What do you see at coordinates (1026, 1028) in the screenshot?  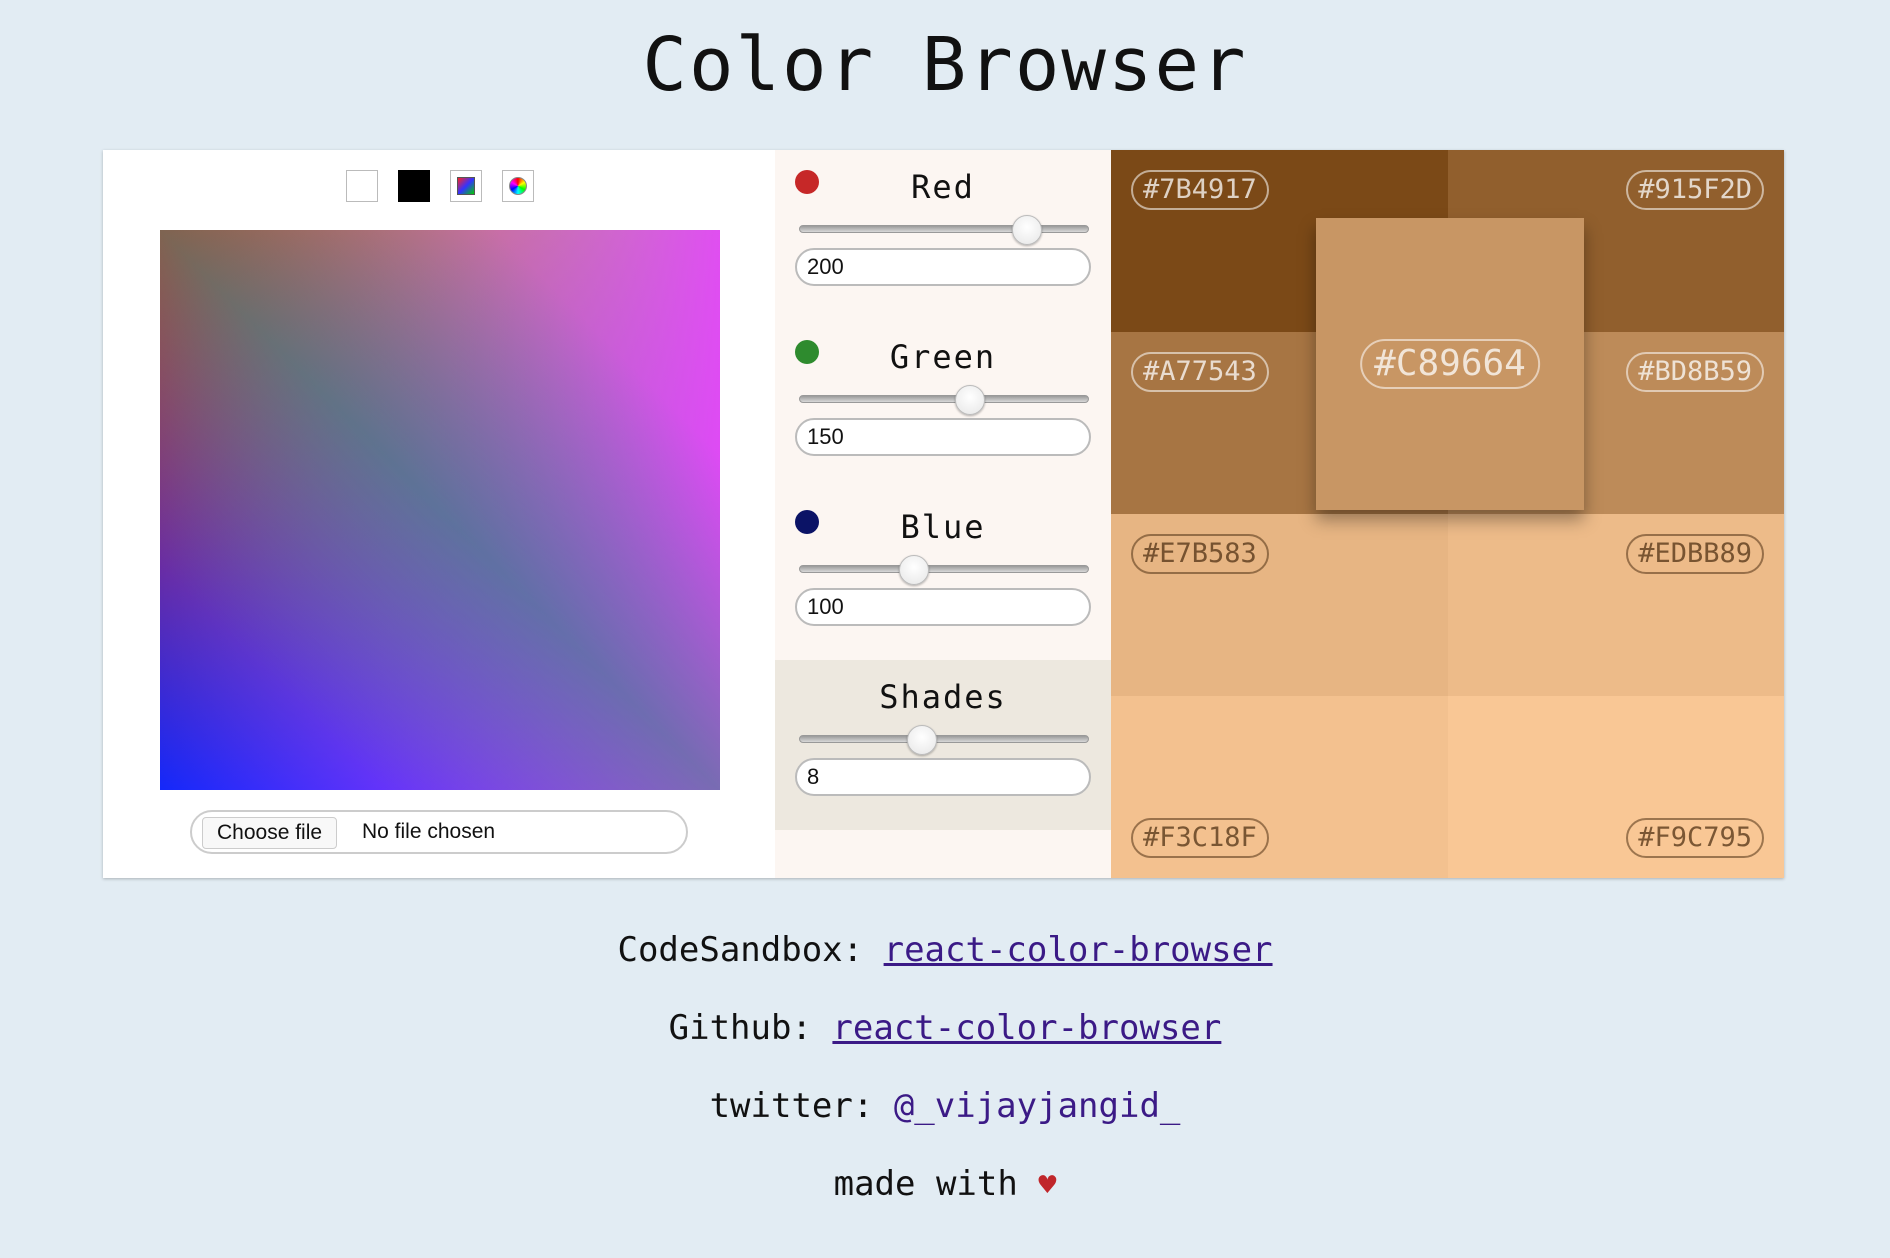 I see `github-link: react-color-browser` at bounding box center [1026, 1028].